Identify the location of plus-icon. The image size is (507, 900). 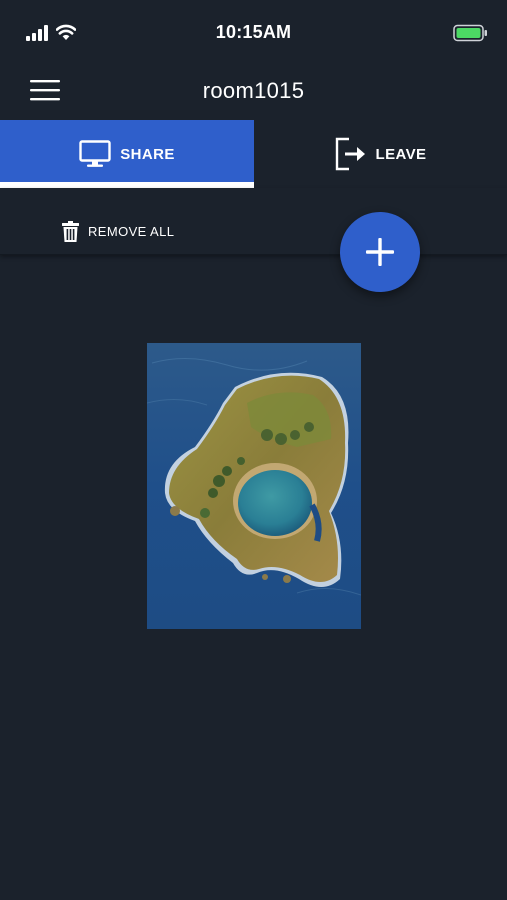
(380, 252).